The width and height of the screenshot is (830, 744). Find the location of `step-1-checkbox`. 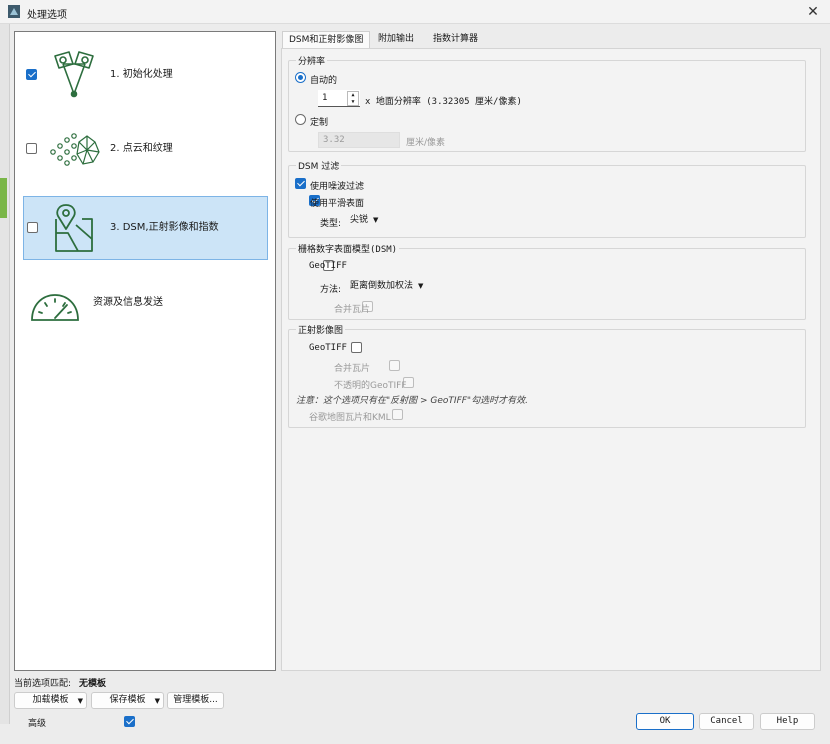

step-1-checkbox is located at coordinates (31, 74).